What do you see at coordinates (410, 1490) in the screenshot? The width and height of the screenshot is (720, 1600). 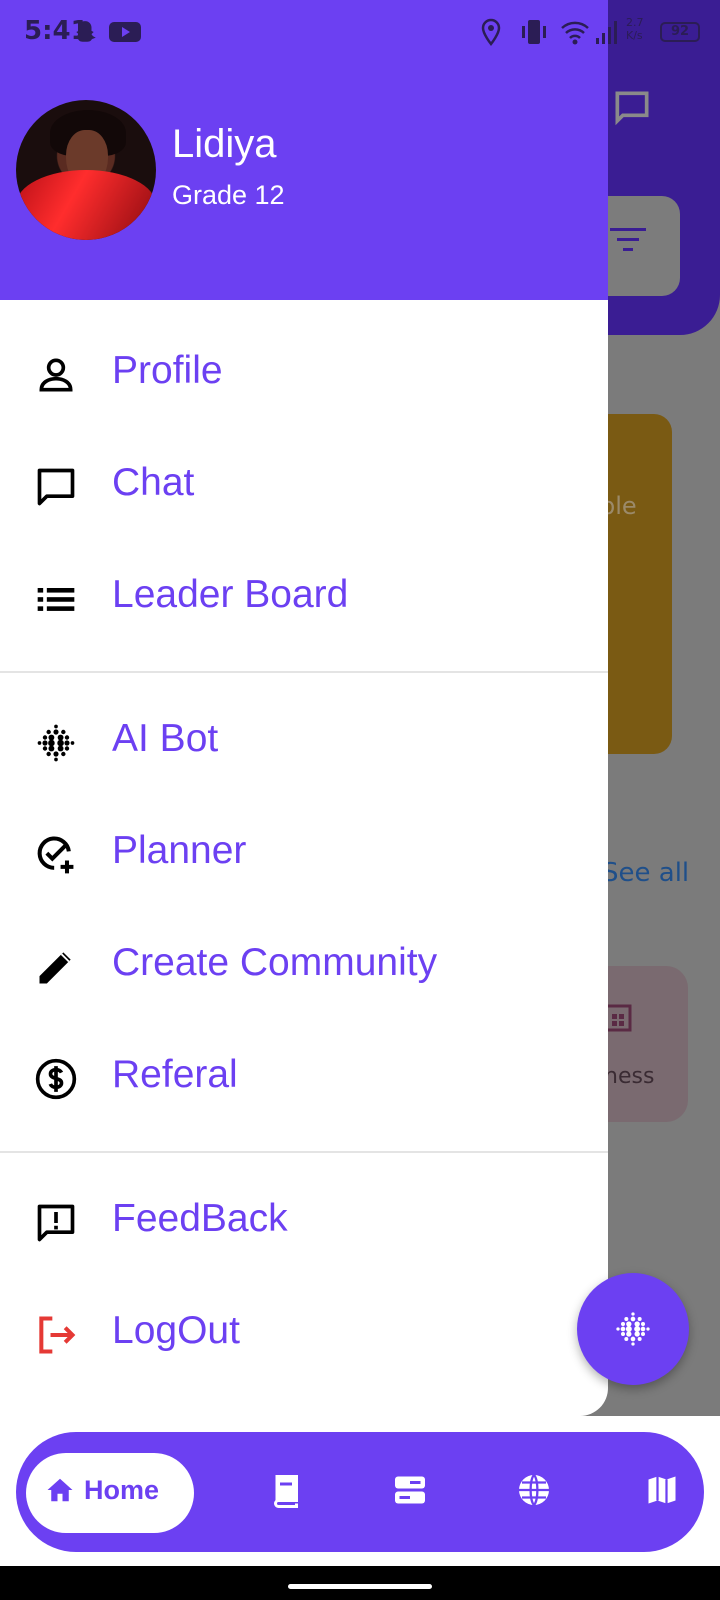 I see `storage-icon` at bounding box center [410, 1490].